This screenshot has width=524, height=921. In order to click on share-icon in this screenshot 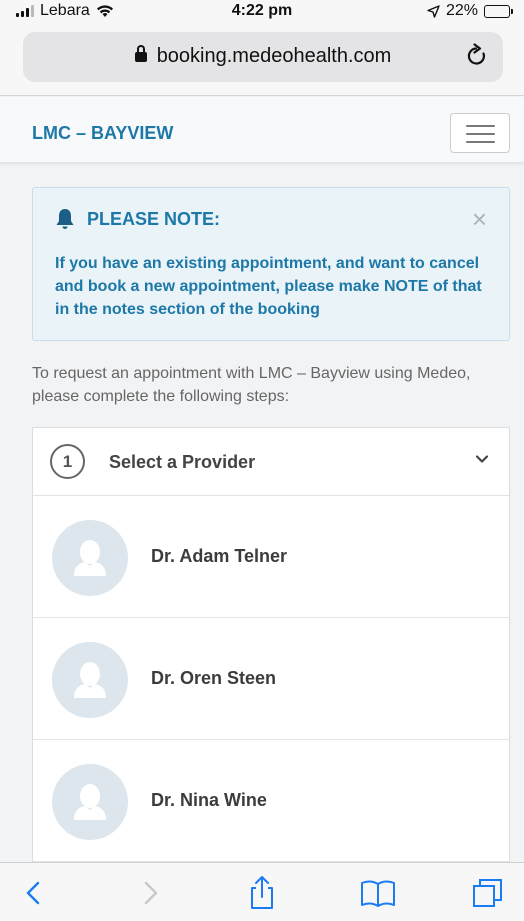, I will do `click(262, 893)`.